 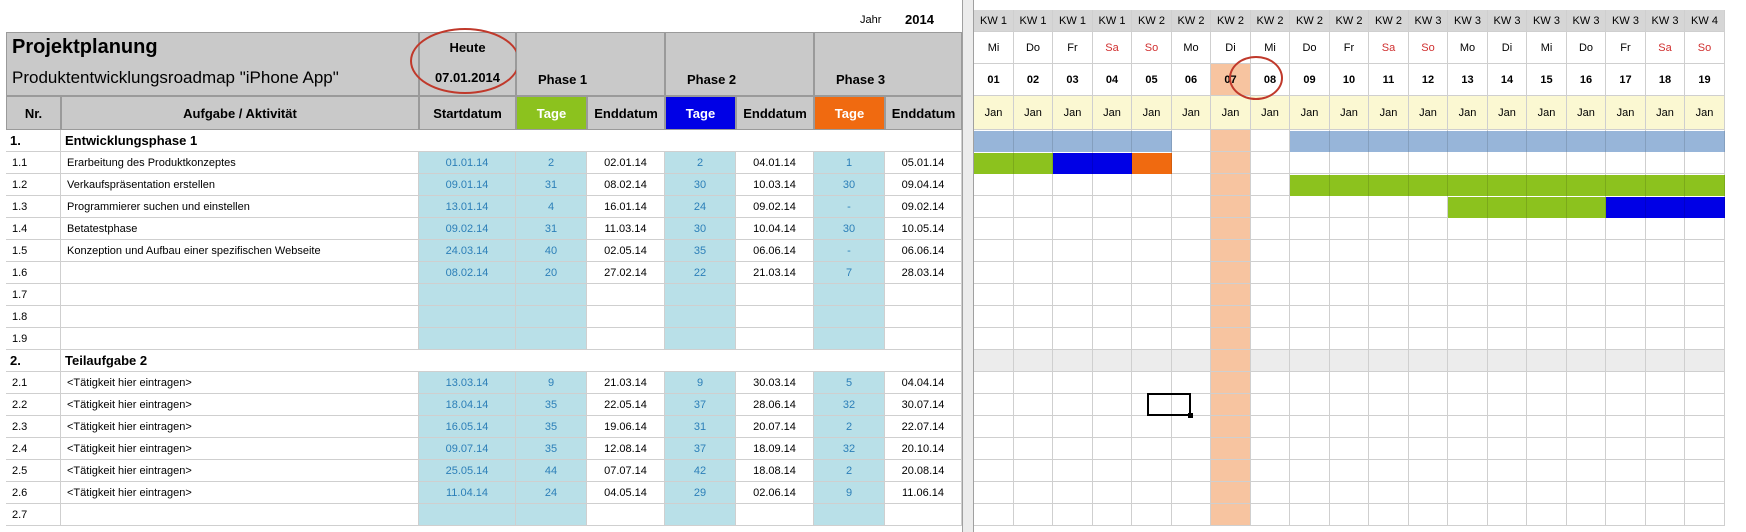 What do you see at coordinates (923, 207) in the screenshot?
I see `cell-e3: 09.02.14` at bounding box center [923, 207].